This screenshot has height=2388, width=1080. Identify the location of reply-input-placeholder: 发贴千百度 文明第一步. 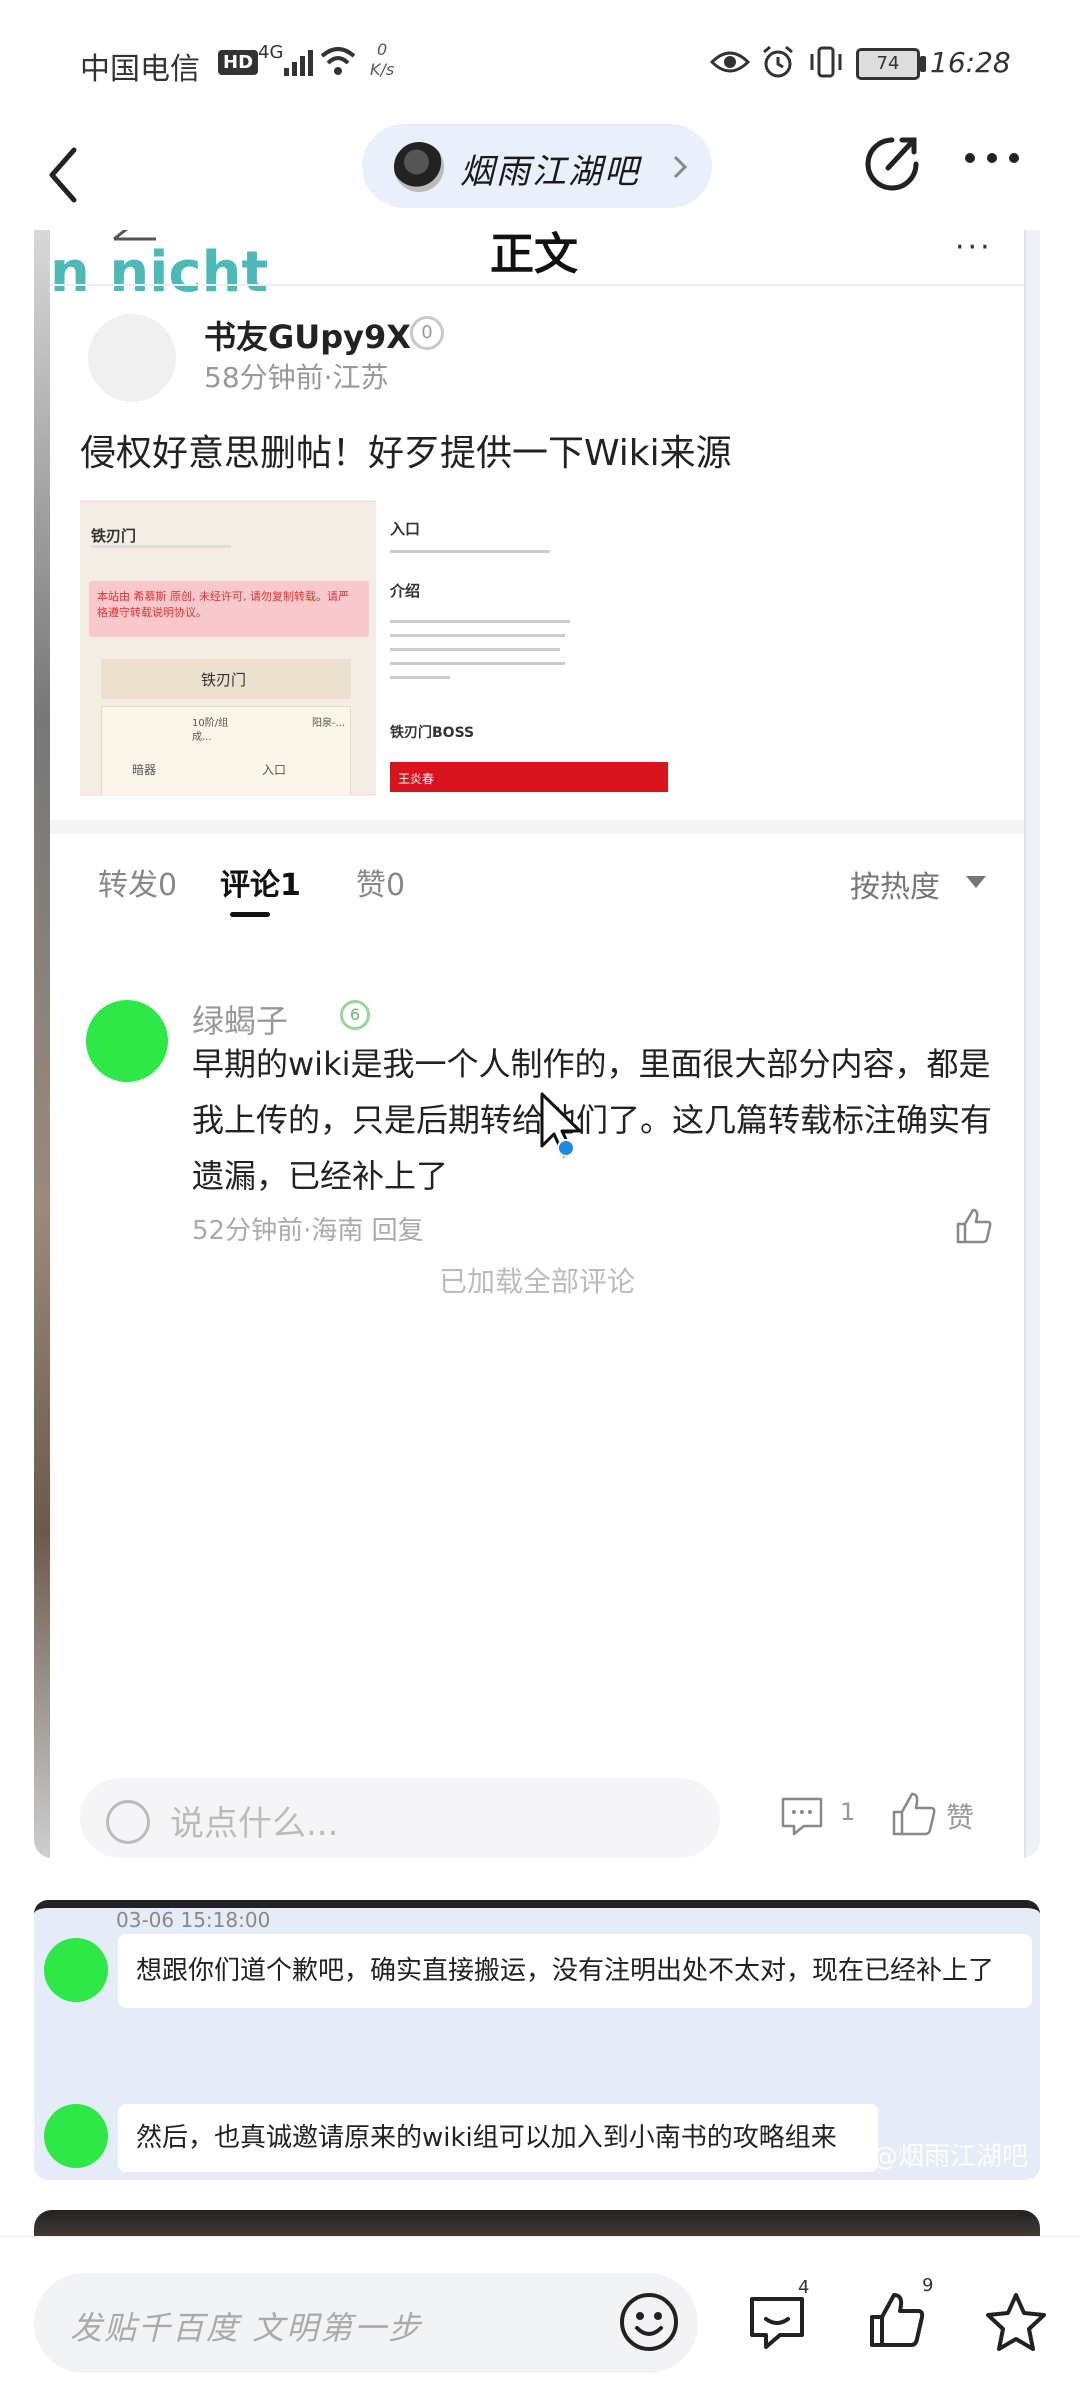
(246, 2328).